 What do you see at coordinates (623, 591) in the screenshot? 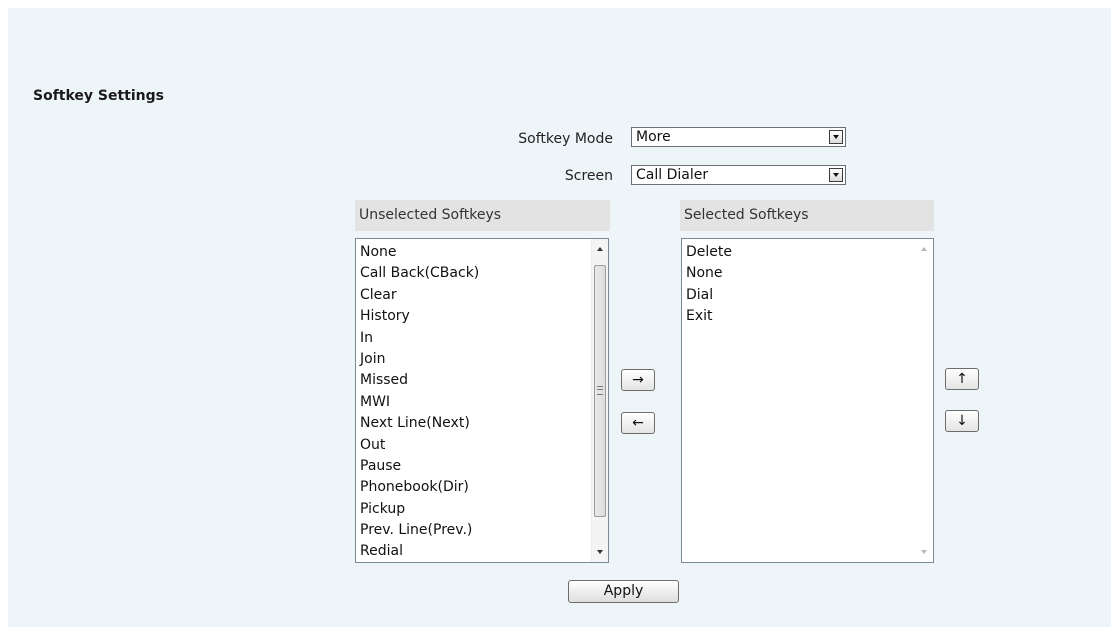
I see `apply-button: Apply` at bounding box center [623, 591].